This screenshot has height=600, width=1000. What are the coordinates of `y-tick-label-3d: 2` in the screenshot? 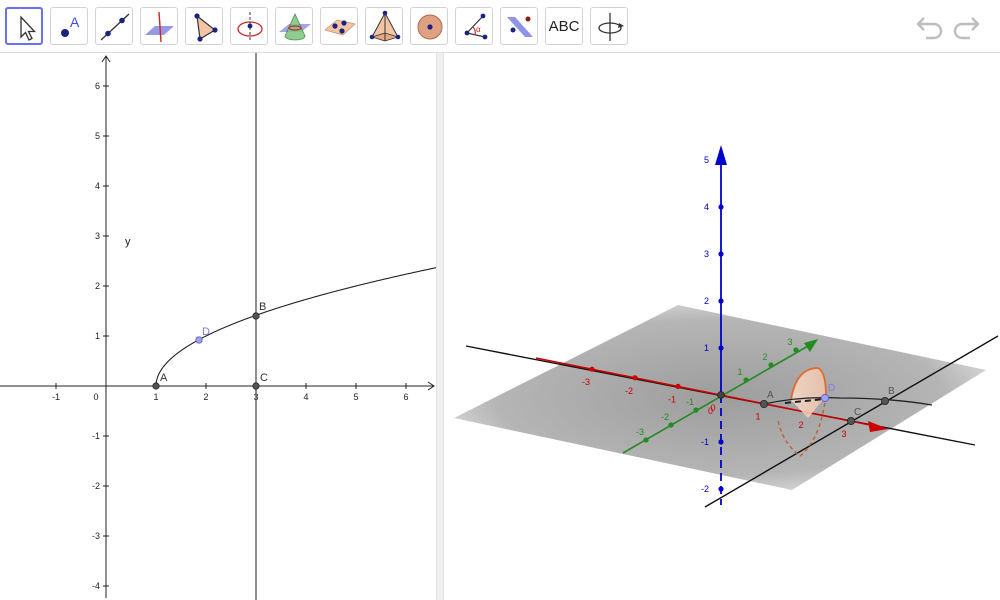 It's located at (764, 357).